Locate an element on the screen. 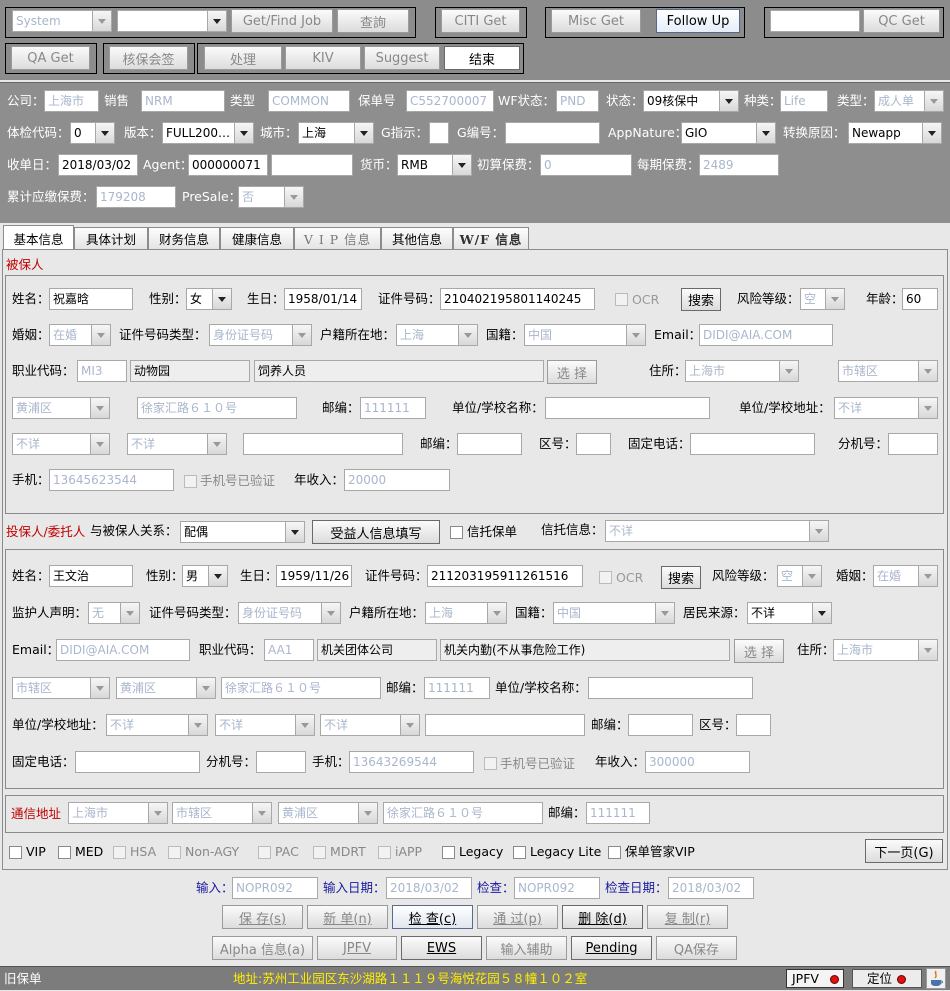 This screenshot has height=991, width=950. city-select: 上海 is located at coordinates (336, 133).